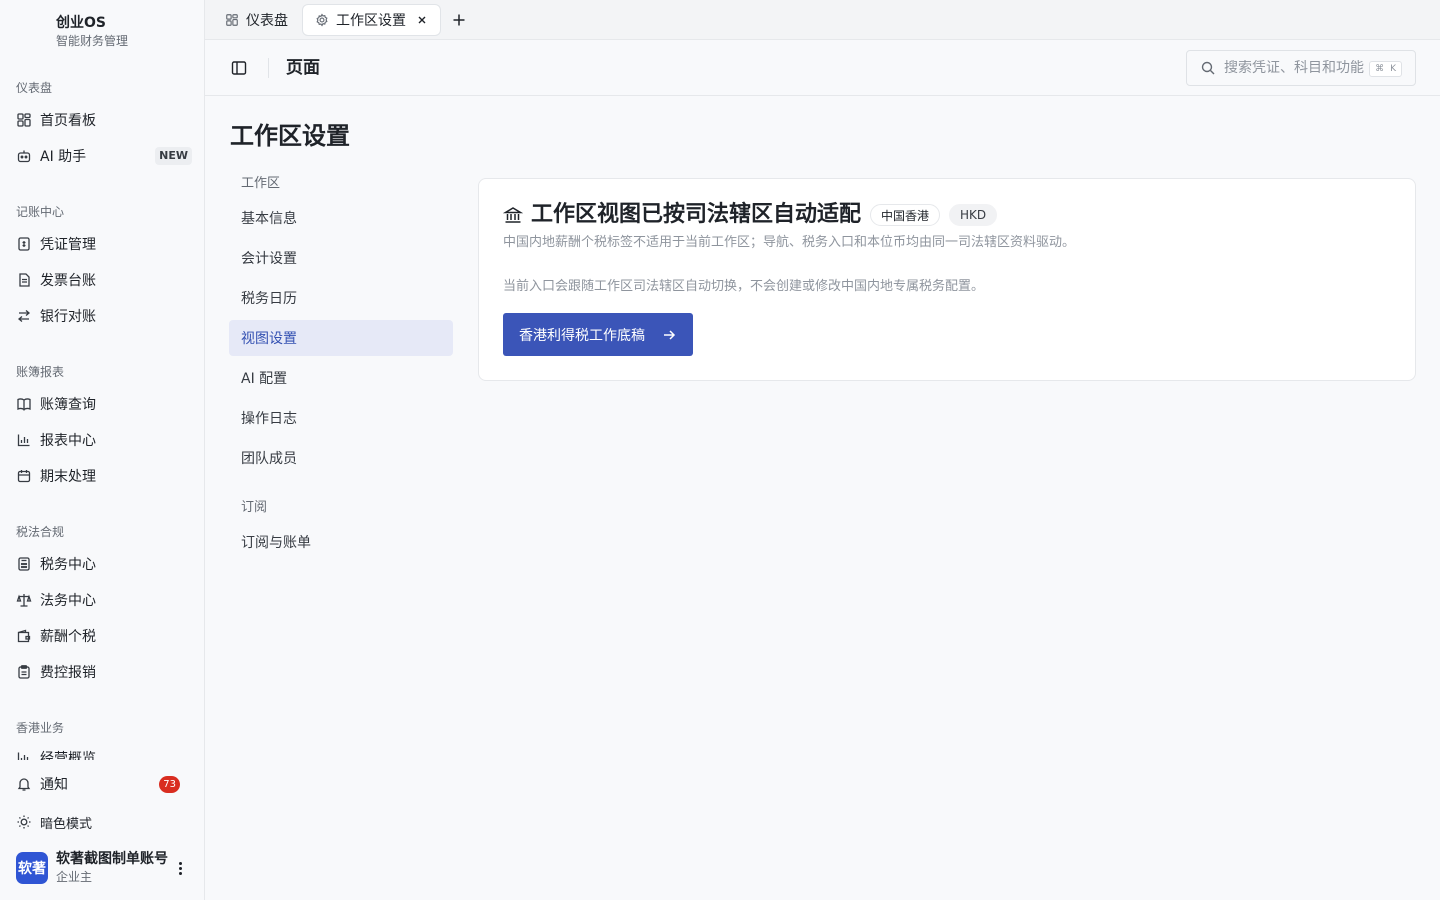 The image size is (1440, 900). What do you see at coordinates (68, 441) in the screenshot?
I see `sidebar-item-label: 报表中心` at bounding box center [68, 441].